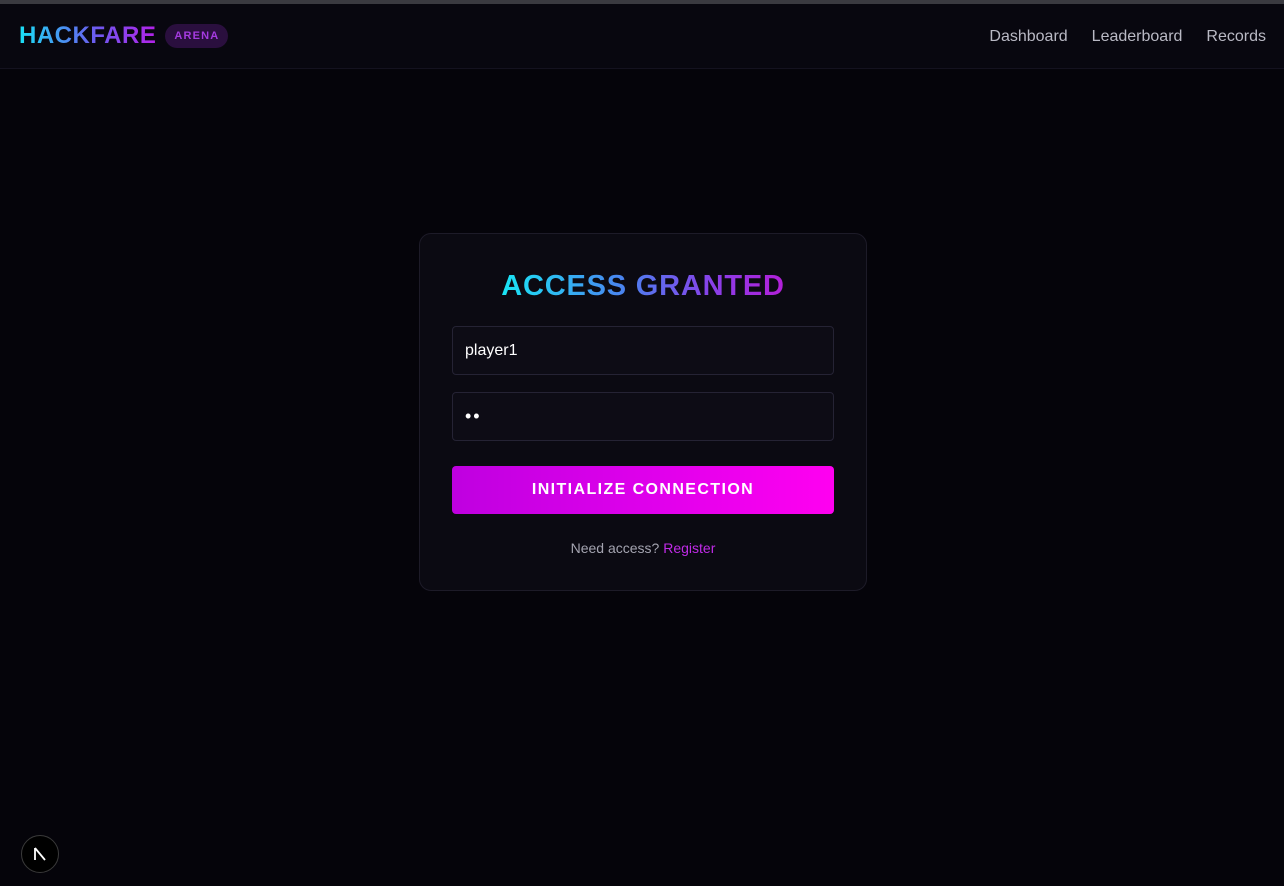 This screenshot has height=886, width=1284. I want to click on nextjs-dev-indicator, so click(40, 854).